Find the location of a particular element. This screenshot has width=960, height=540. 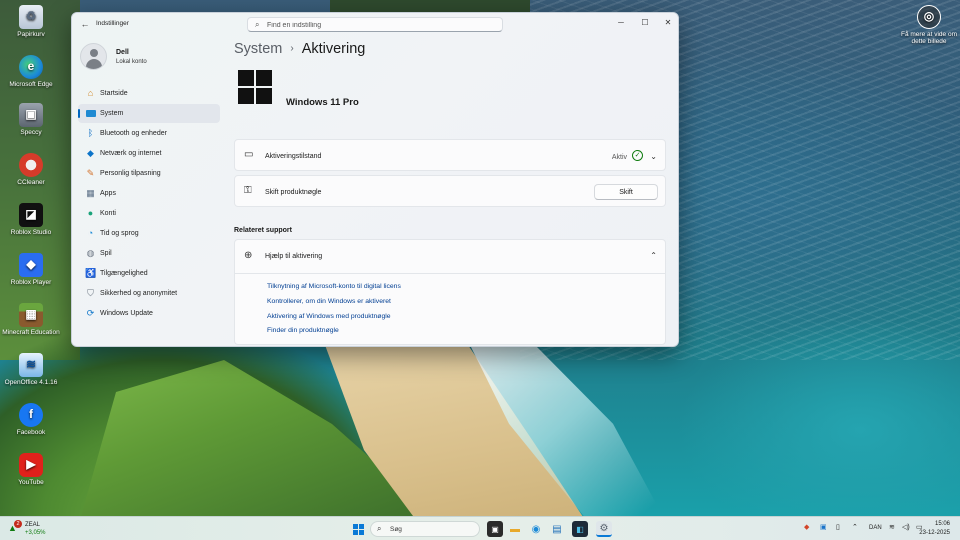

windows-logo-icon is located at coordinates (255, 87).